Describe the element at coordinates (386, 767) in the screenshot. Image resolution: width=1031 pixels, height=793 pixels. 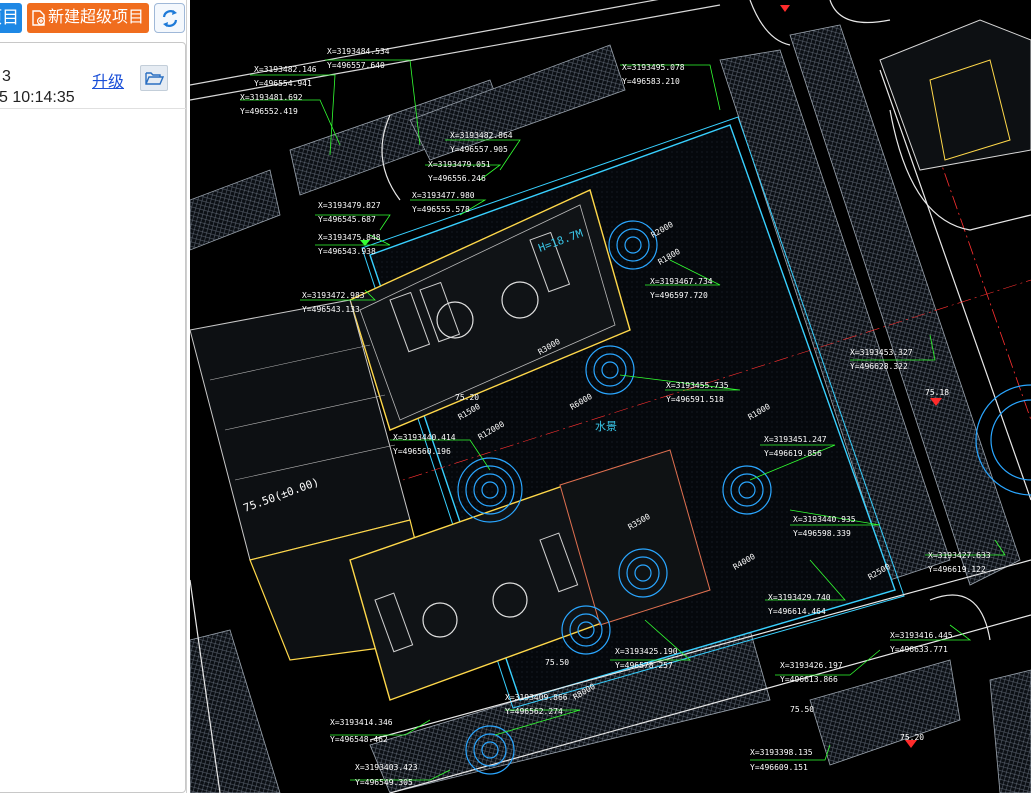
I see `coordinate-label: X=3193403.423` at that location.